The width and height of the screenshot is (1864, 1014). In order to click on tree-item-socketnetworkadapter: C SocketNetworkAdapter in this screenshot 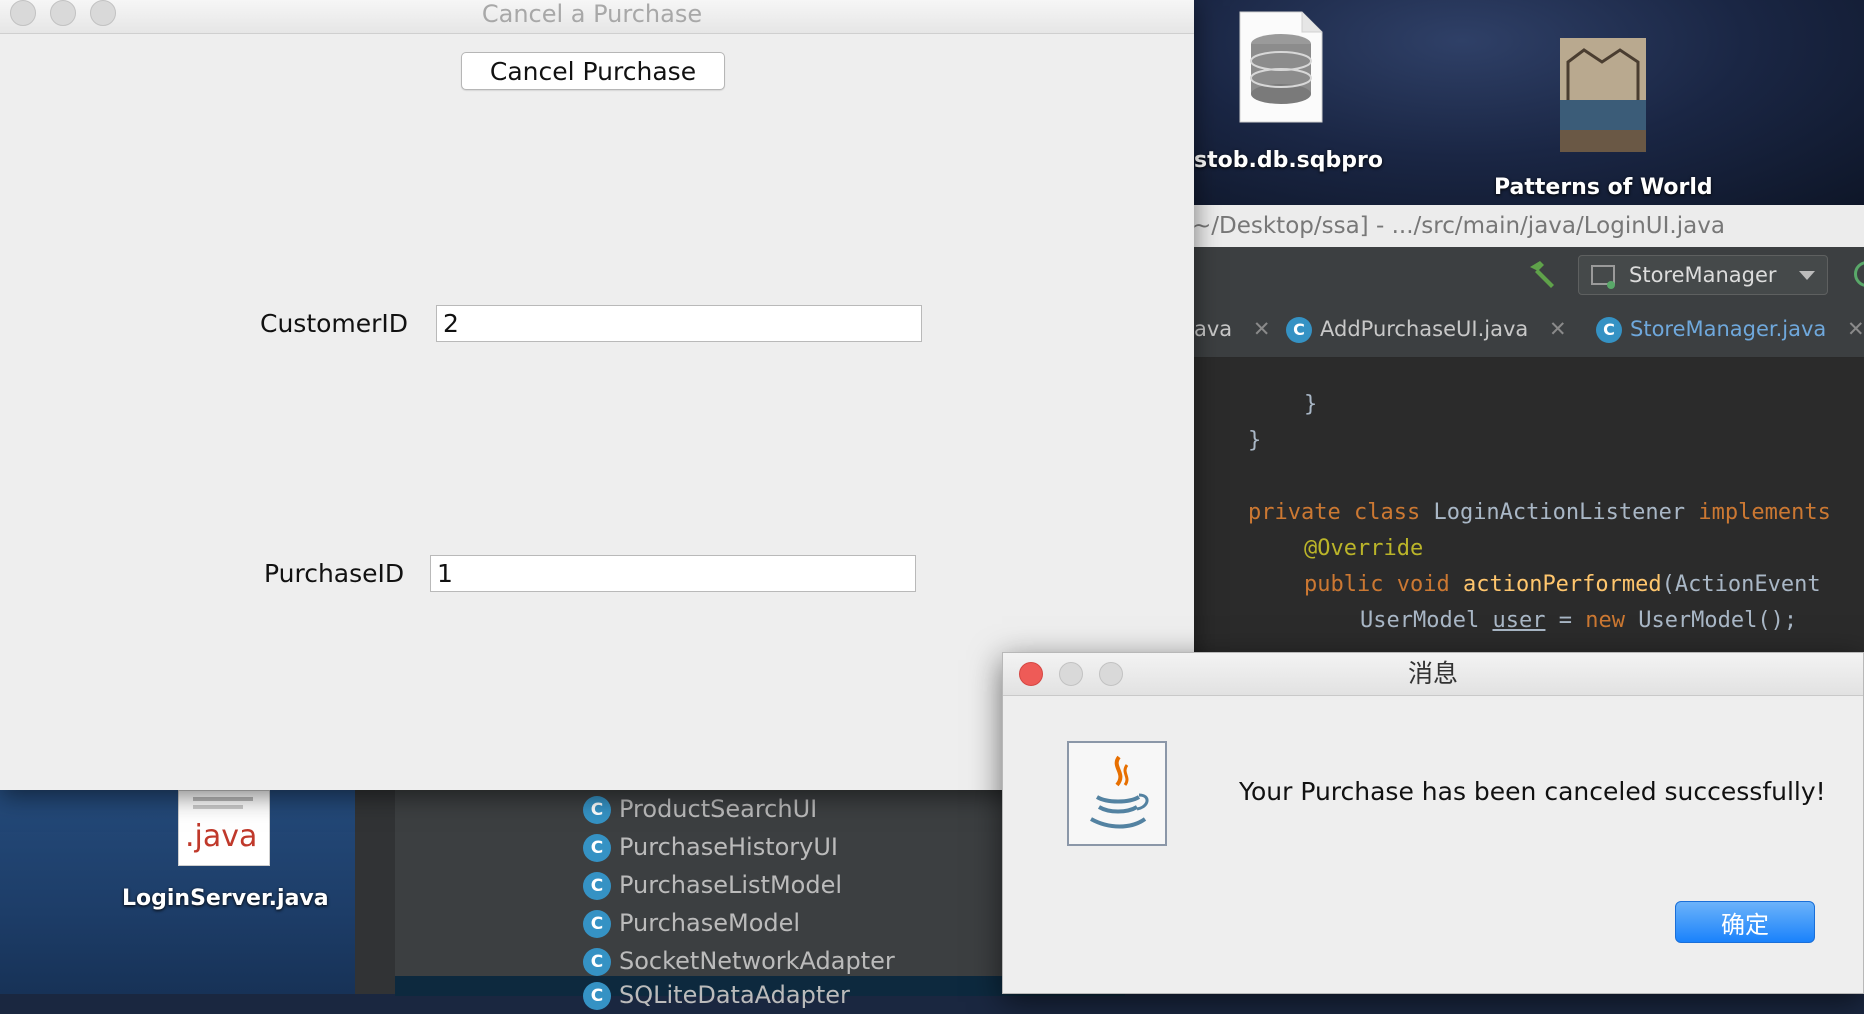, I will do `click(739, 961)`.